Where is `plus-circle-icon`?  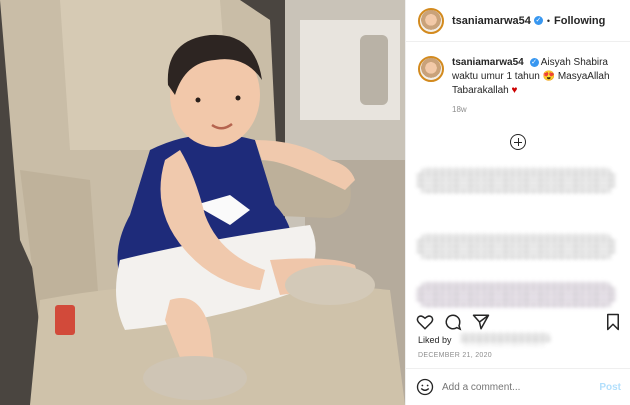
plus-circle-icon is located at coordinates (518, 142).